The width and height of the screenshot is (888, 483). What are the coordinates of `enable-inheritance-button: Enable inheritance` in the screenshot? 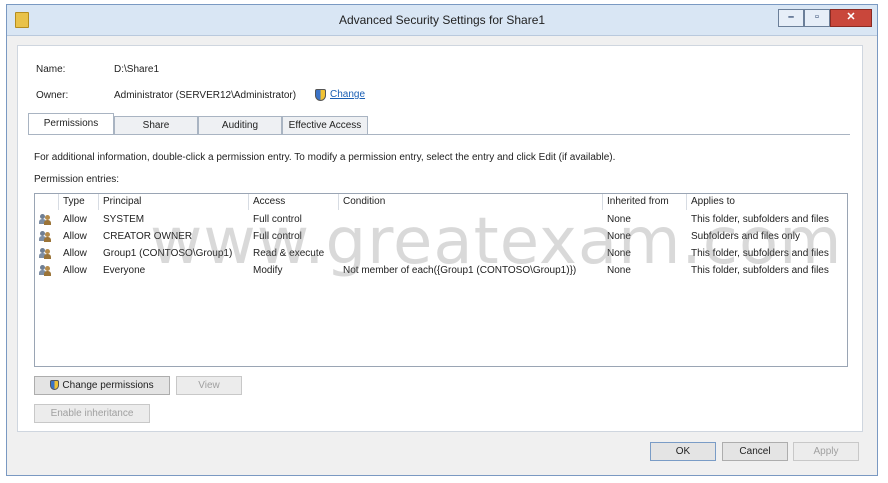 It's located at (92, 413).